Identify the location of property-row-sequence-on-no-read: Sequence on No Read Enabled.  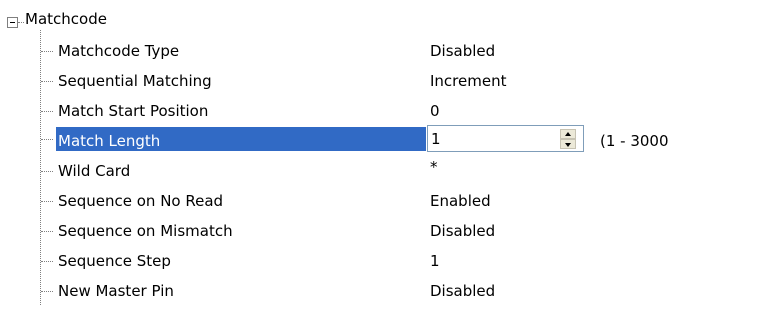
(384, 202).